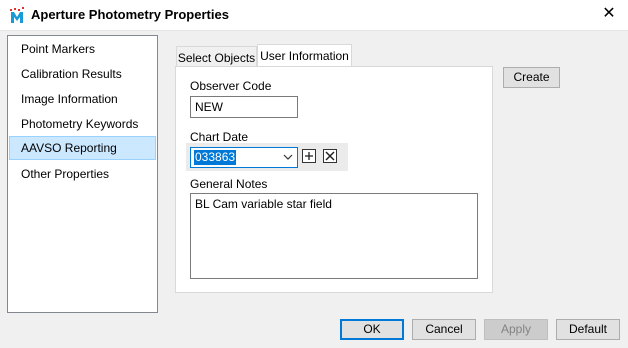  I want to click on sidebar-item-aavso-reporting: AAVSO Reporting, so click(82, 148).